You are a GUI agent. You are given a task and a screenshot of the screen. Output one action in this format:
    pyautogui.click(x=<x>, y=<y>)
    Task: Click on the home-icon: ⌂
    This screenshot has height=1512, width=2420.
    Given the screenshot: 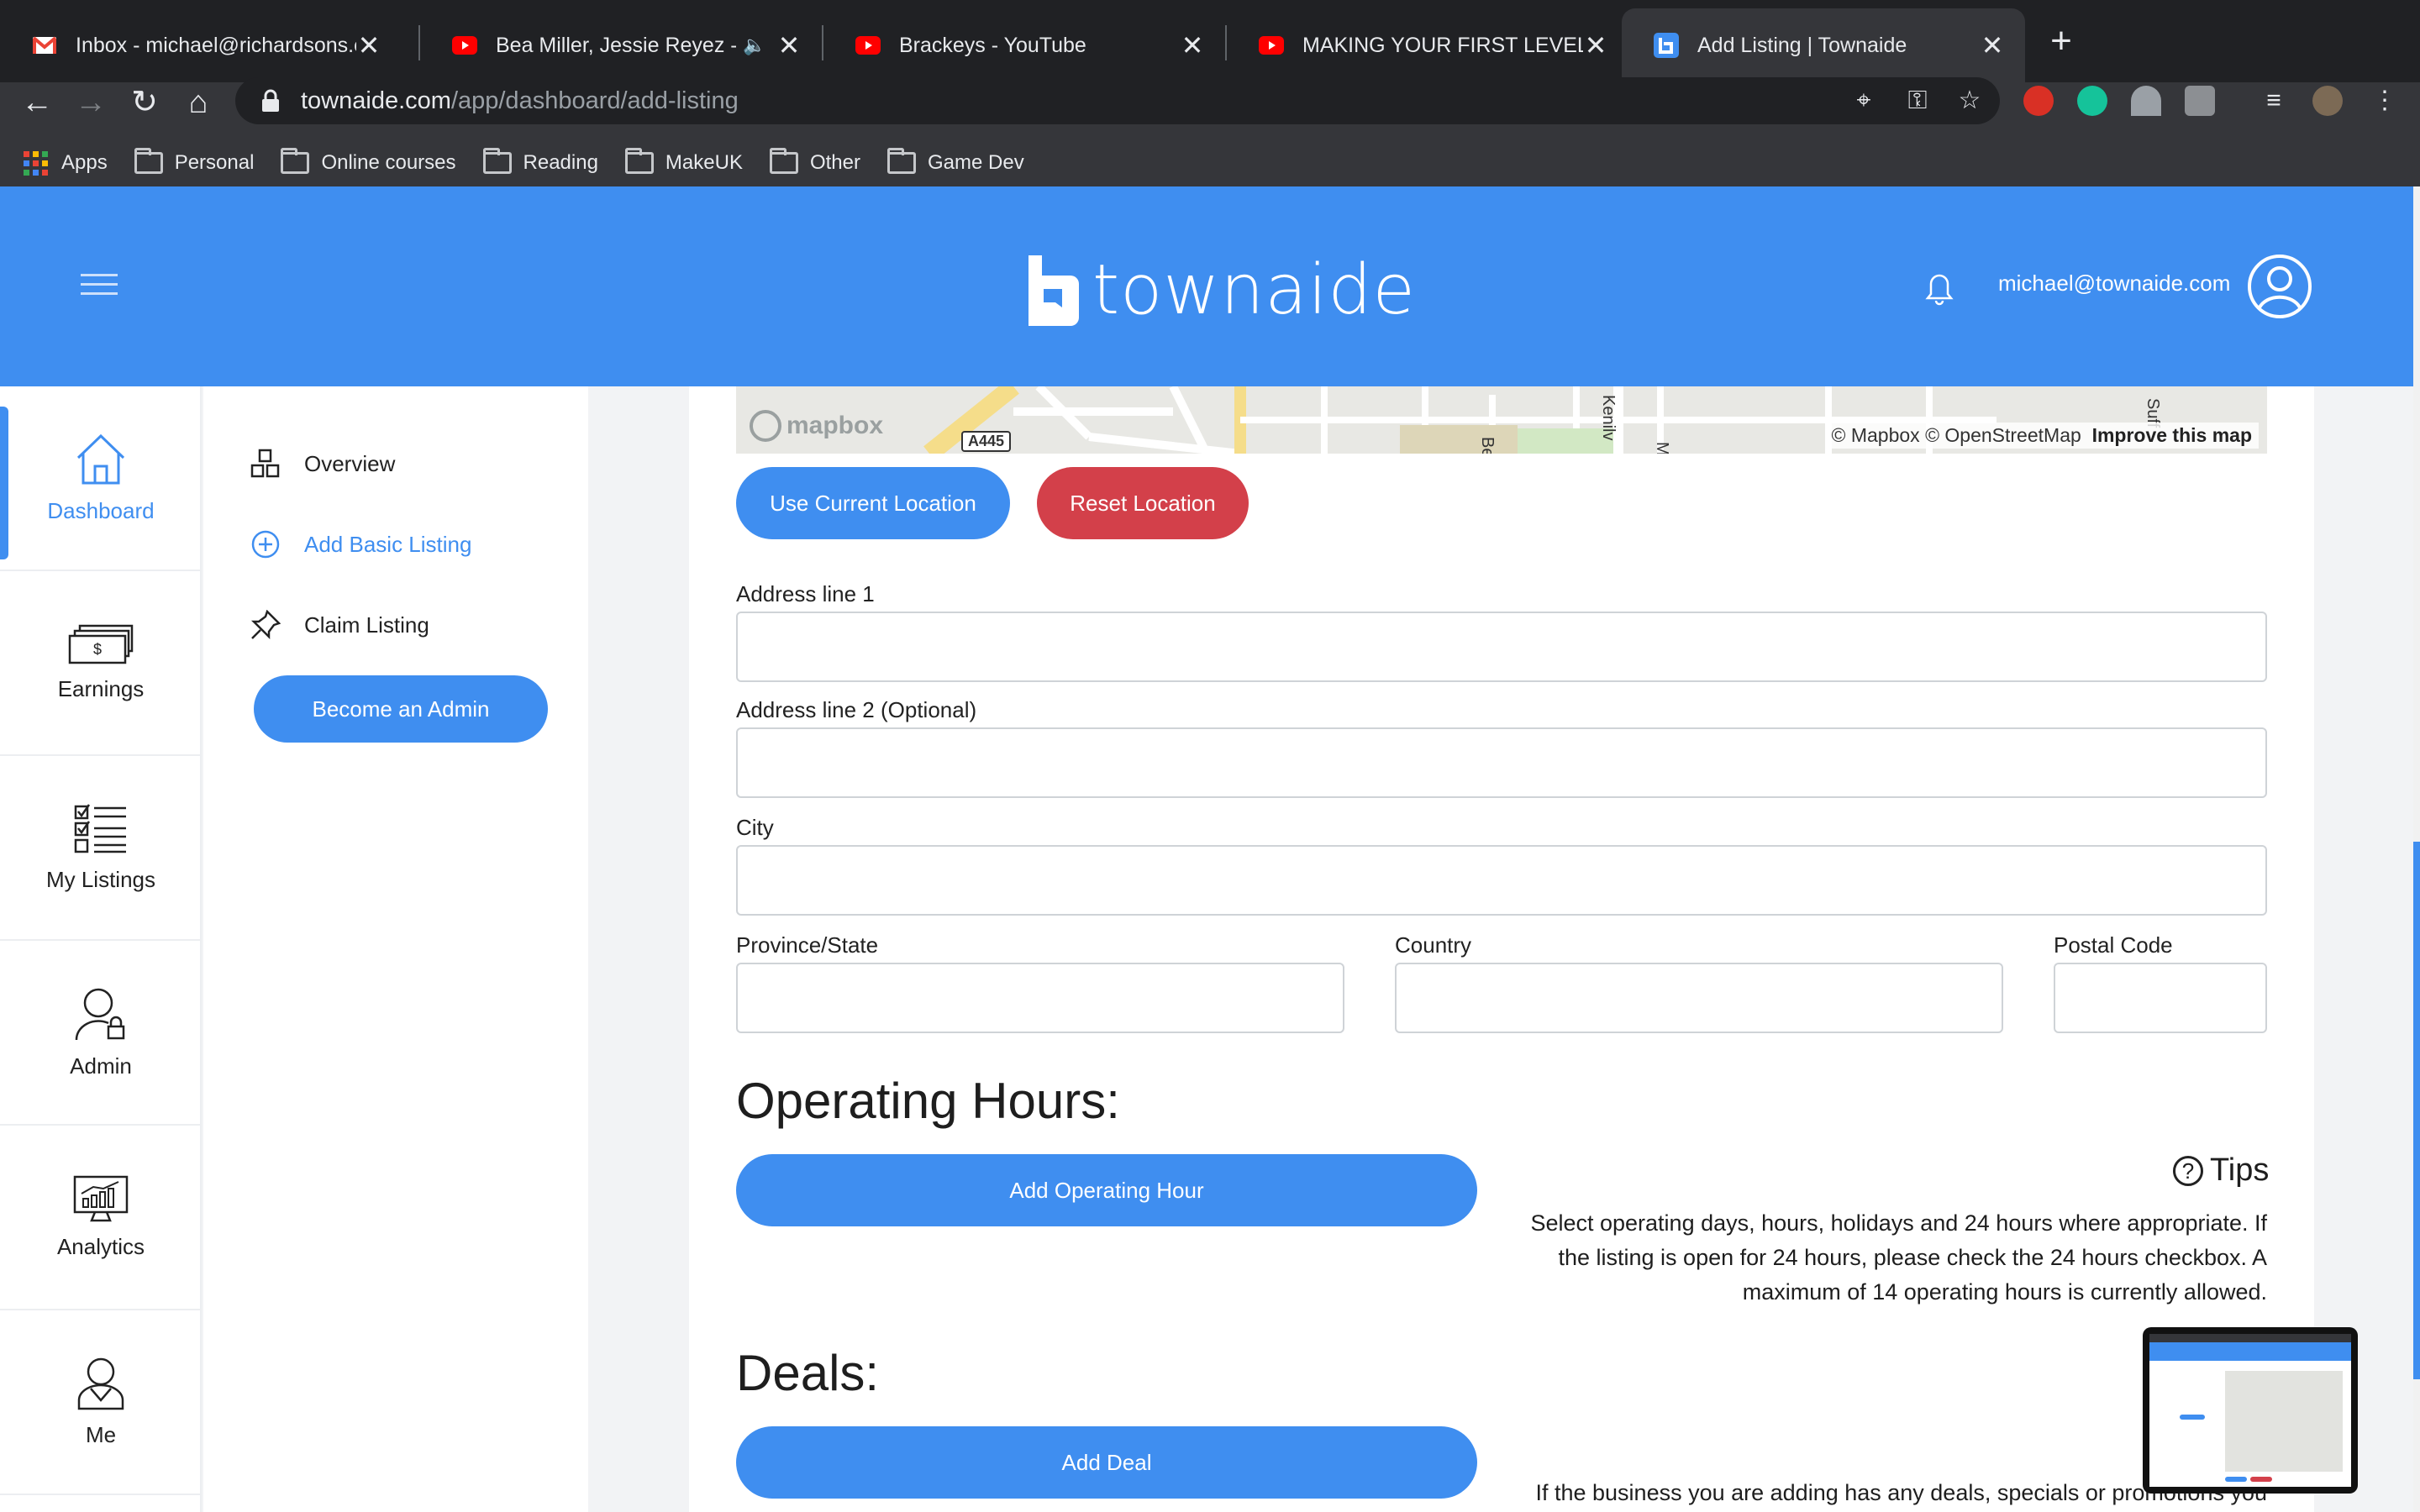 What is the action you would take?
    pyautogui.click(x=198, y=102)
    